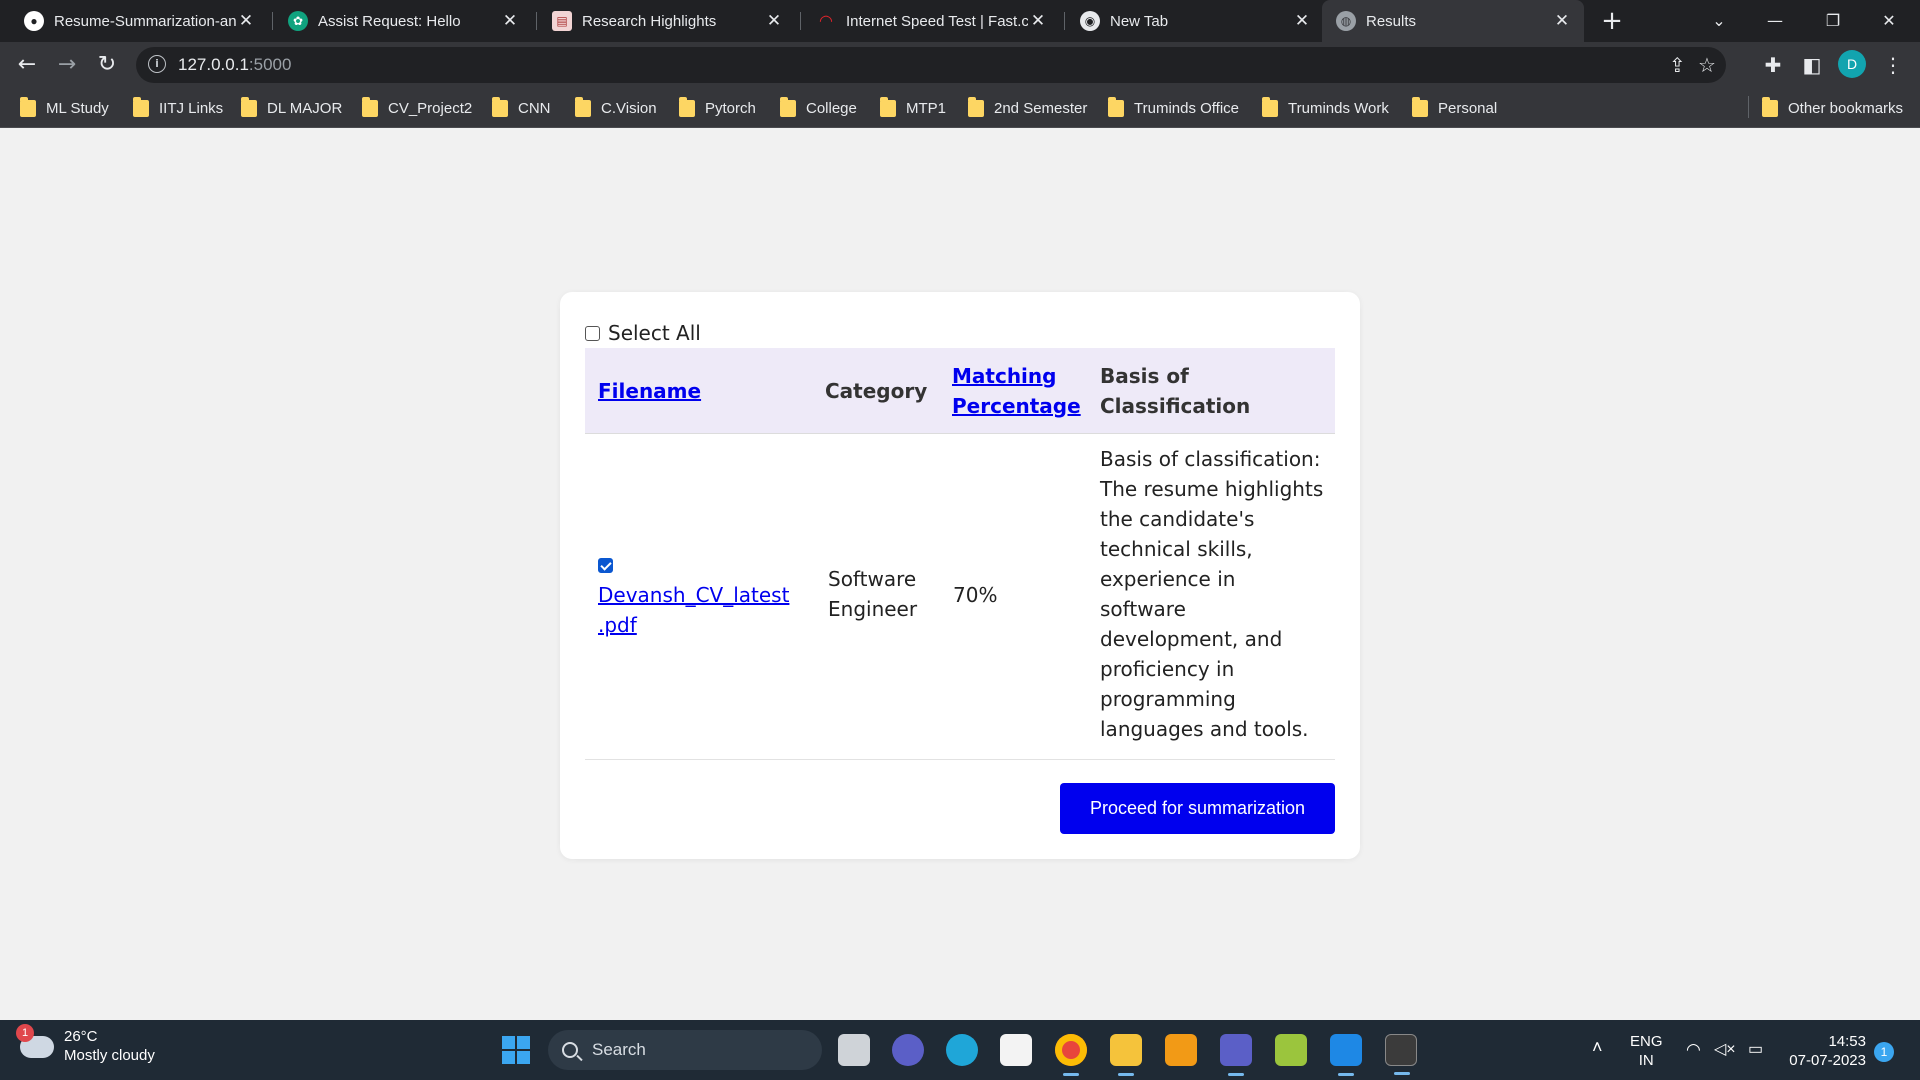  What do you see at coordinates (975, 595) in the screenshot?
I see `matching-percentage-cell: 70%` at bounding box center [975, 595].